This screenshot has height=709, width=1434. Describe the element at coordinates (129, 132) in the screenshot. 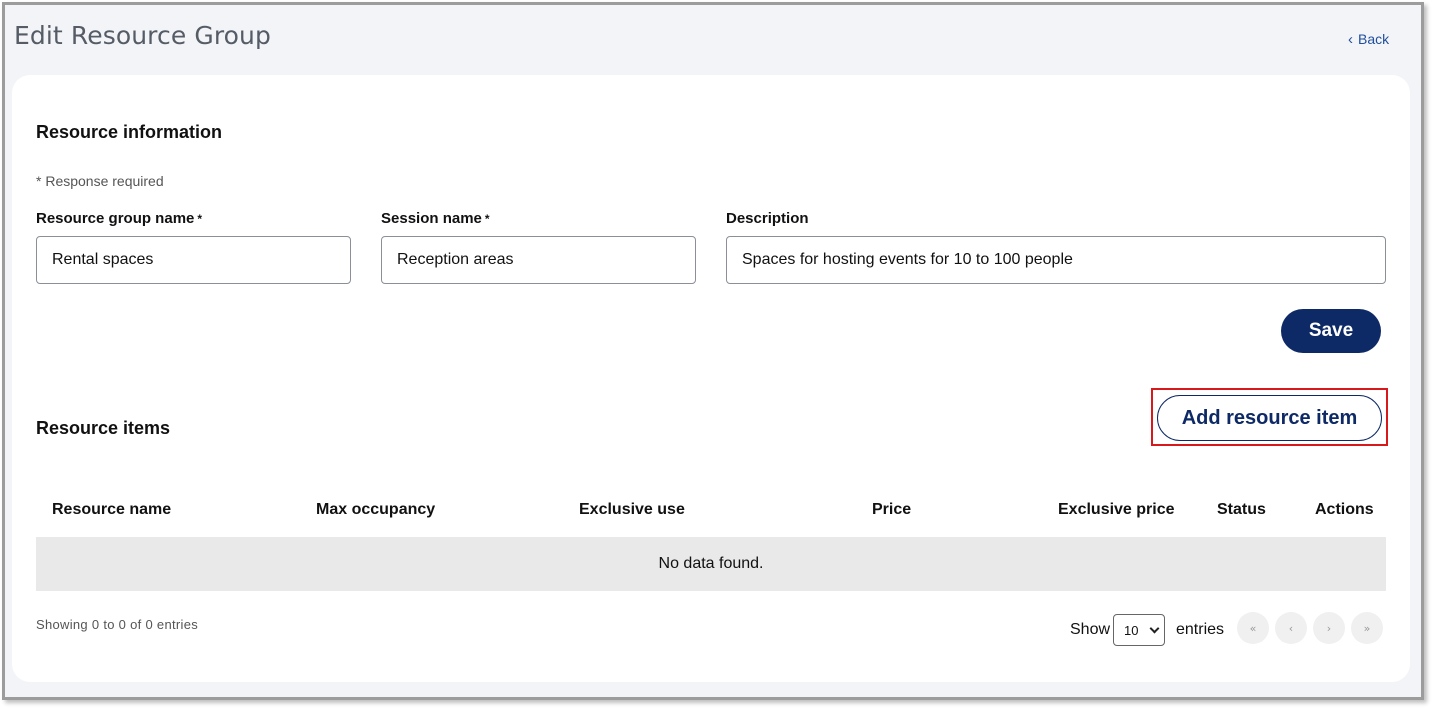

I see `resource-information-heading: Resource information` at that location.